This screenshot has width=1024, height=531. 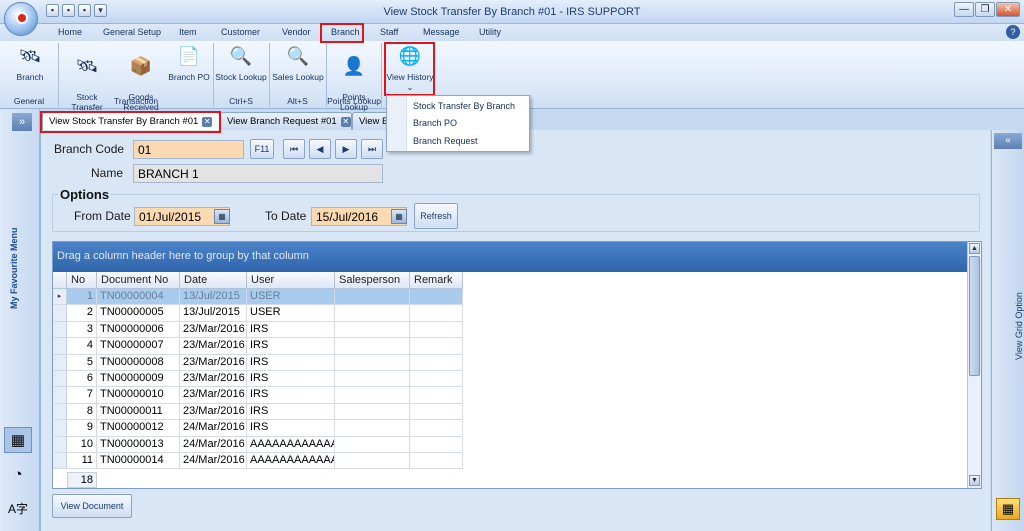 What do you see at coordinates (974, 316) in the screenshot?
I see `scroll-thumb` at bounding box center [974, 316].